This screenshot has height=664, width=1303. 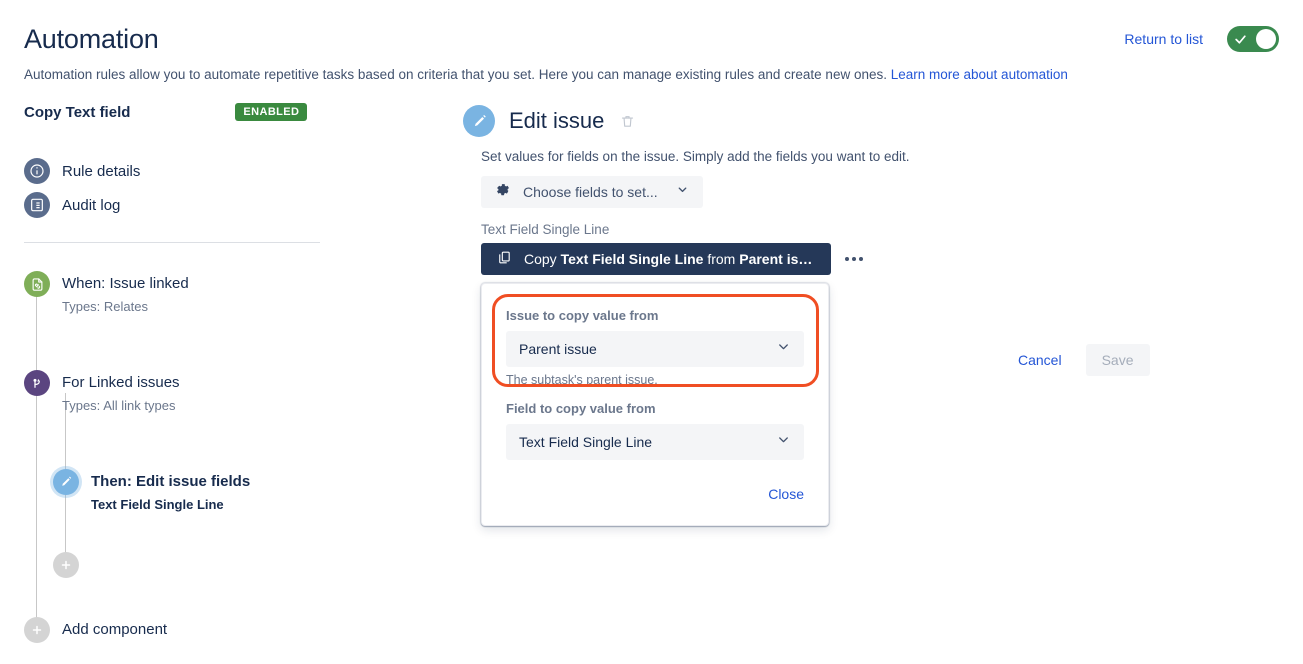 I want to click on sidebar-item-label: Audit log, so click(x=91, y=205).